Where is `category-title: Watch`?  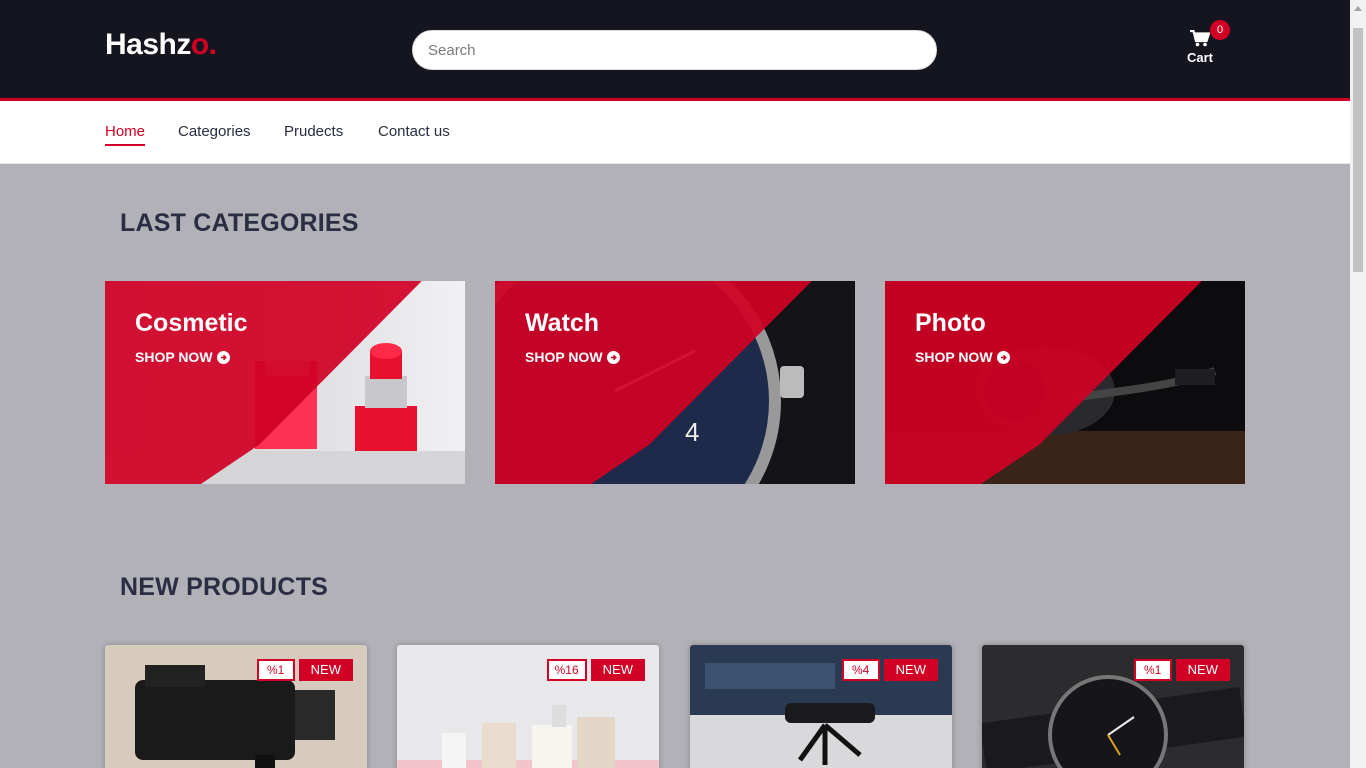 category-title: Watch is located at coordinates (562, 323).